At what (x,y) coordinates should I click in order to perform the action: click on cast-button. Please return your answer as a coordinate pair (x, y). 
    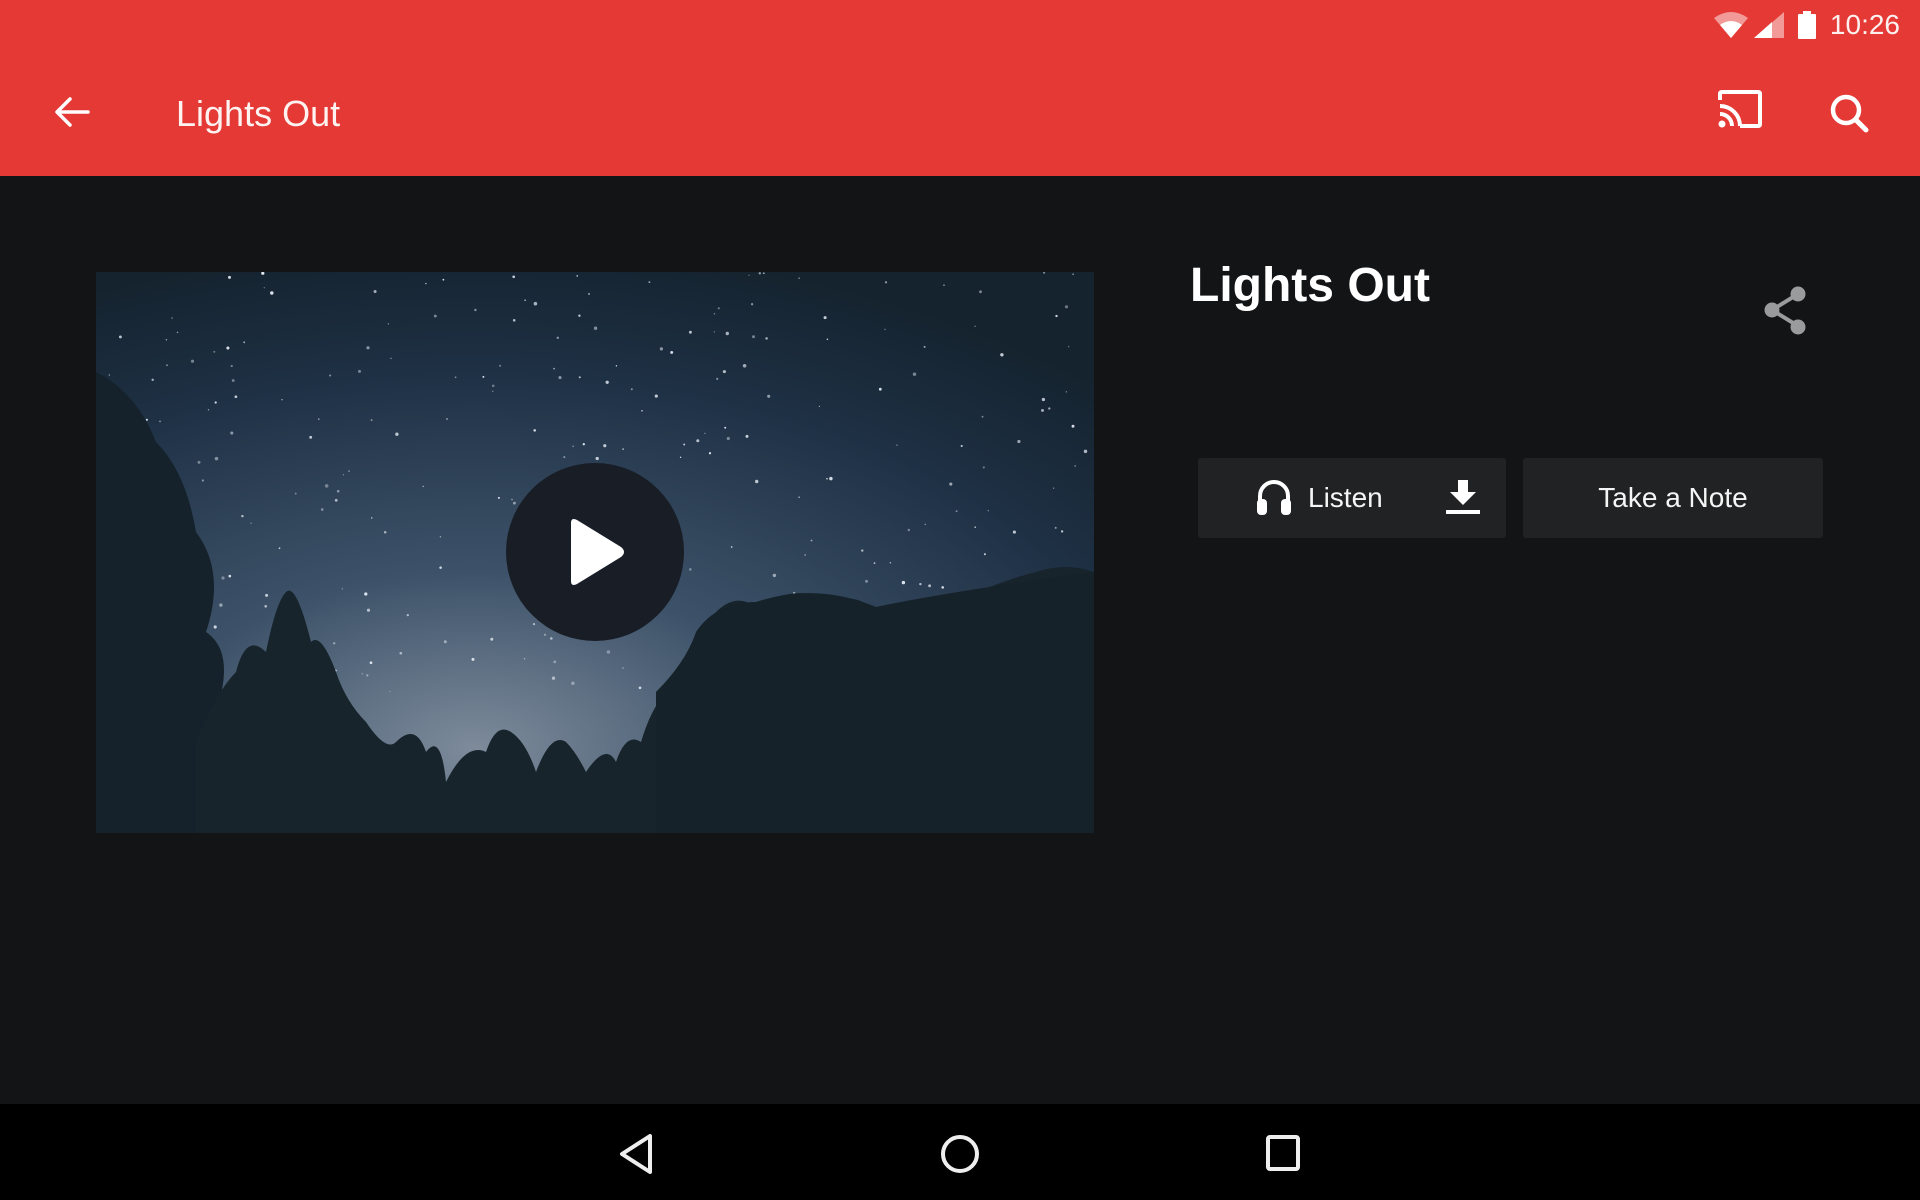
    Looking at the image, I should click on (1744, 113).